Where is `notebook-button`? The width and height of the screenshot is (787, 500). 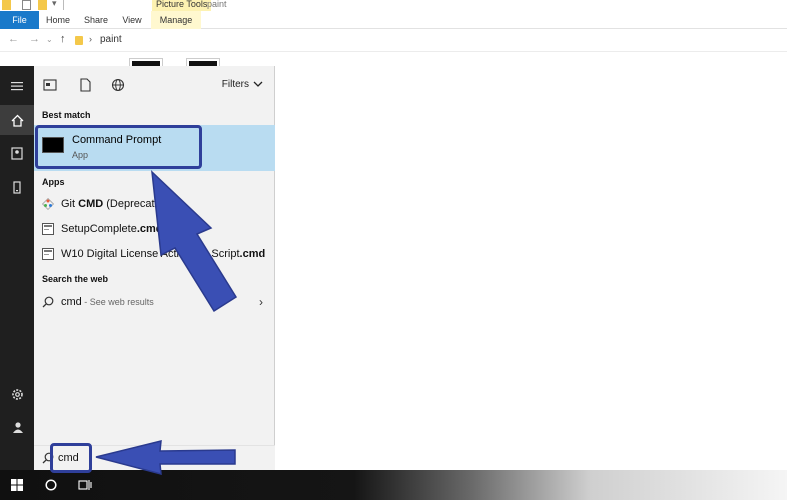 notebook-button is located at coordinates (17, 153).